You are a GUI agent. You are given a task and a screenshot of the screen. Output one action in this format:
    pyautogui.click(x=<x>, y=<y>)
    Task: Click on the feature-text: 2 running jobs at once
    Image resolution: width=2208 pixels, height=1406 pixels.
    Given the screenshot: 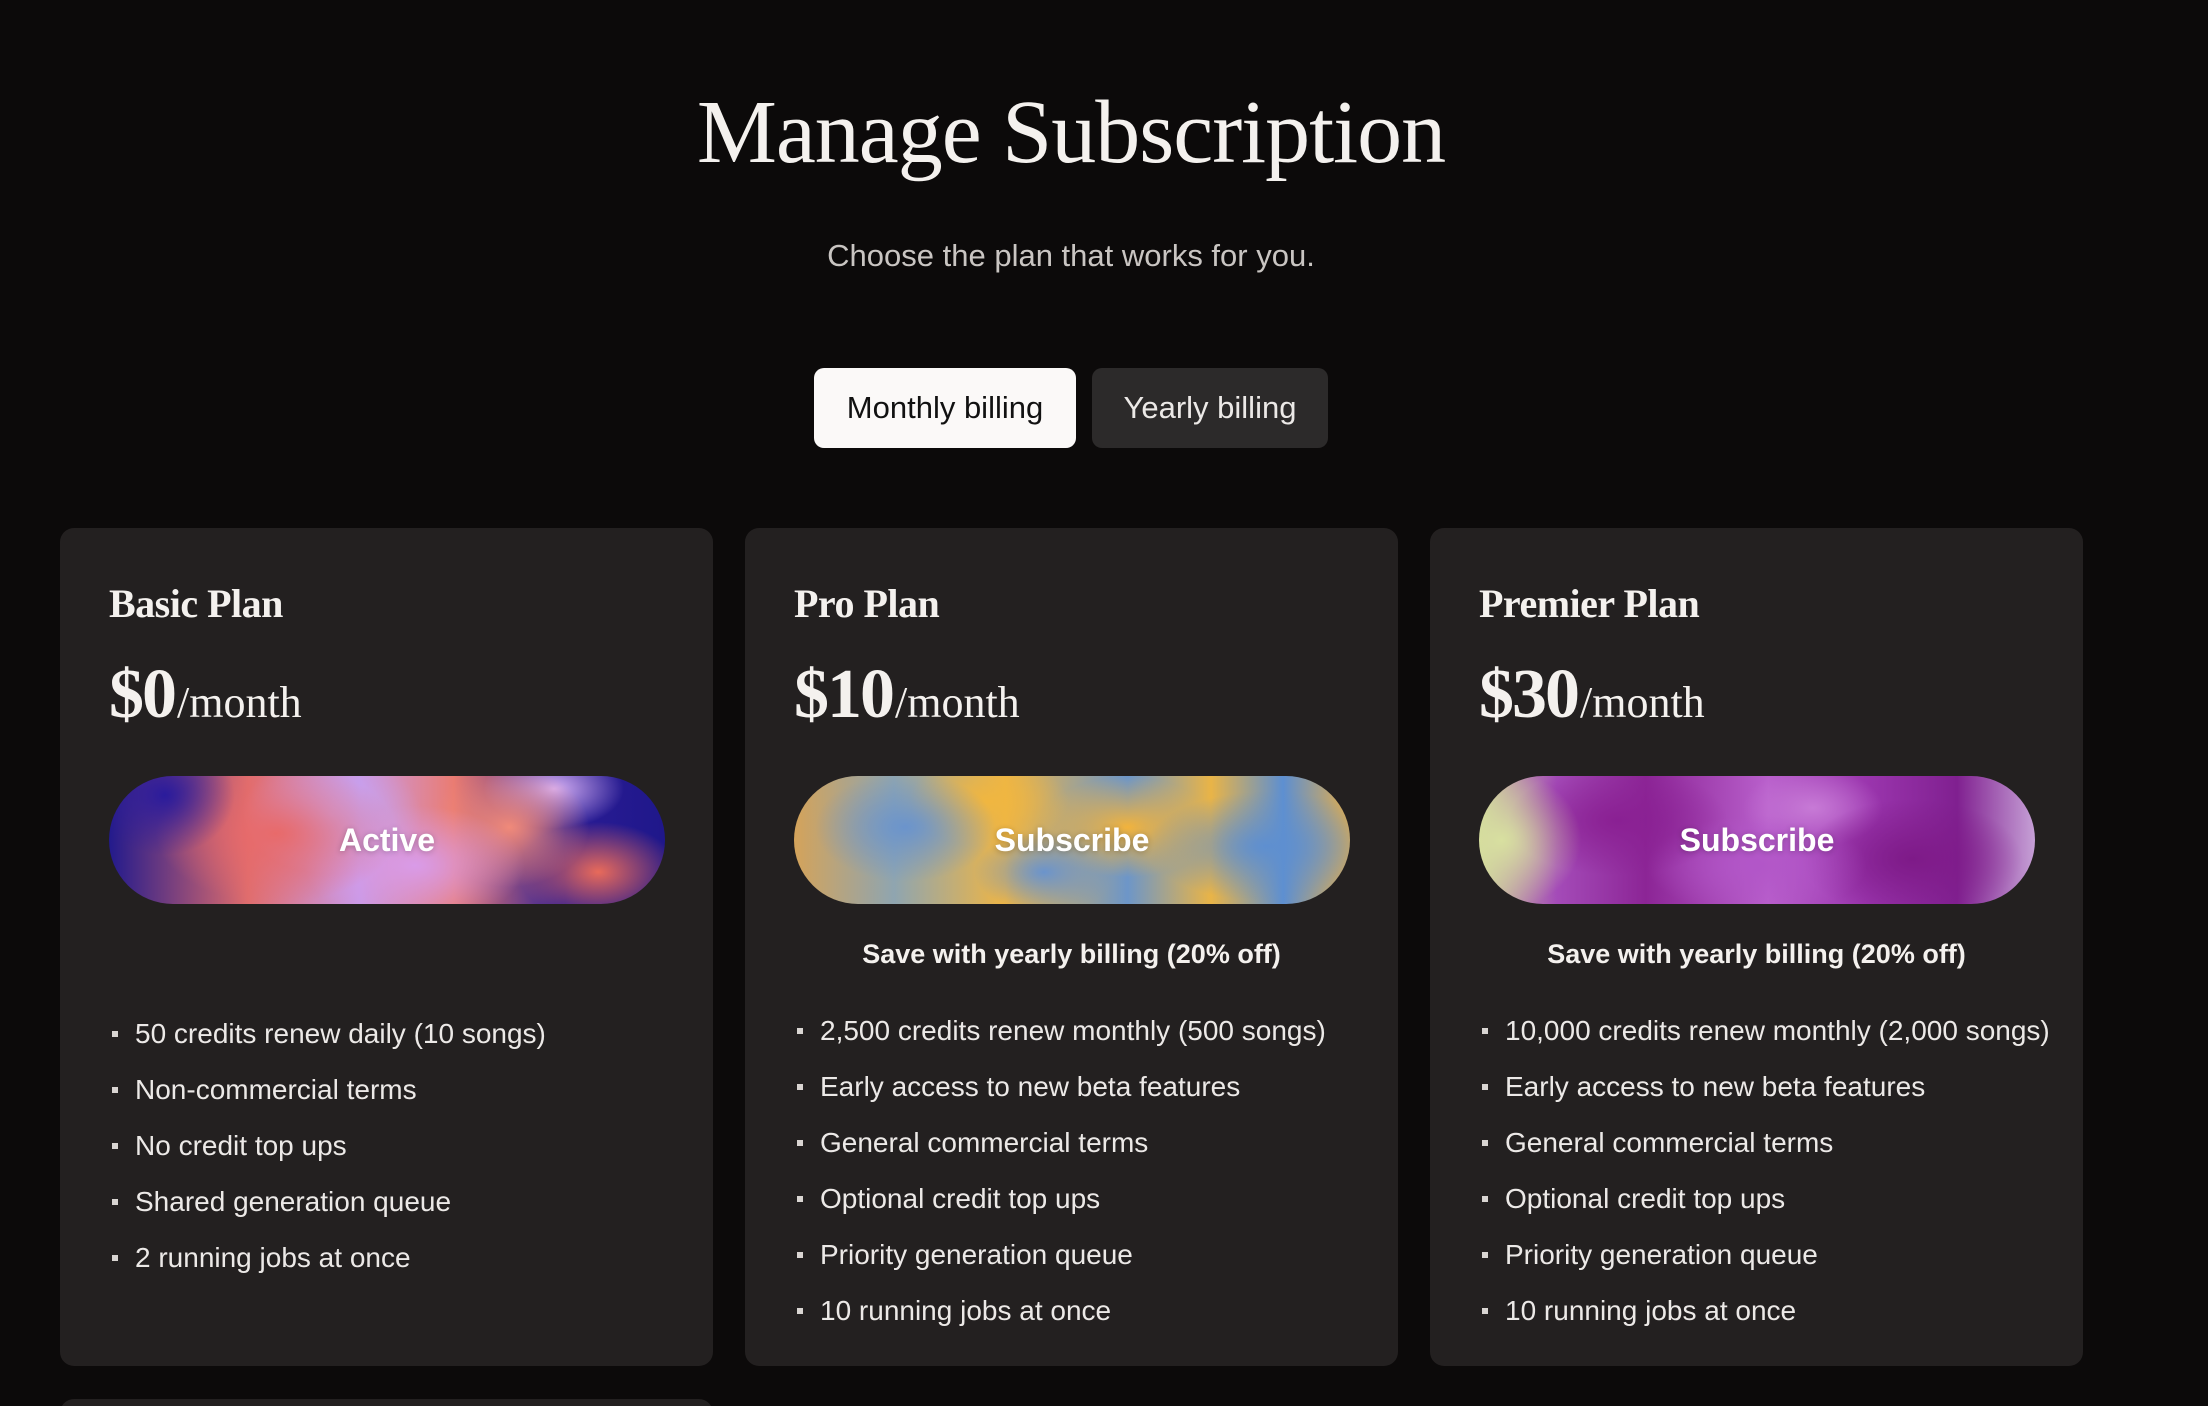 What is the action you would take?
    pyautogui.click(x=273, y=1257)
    